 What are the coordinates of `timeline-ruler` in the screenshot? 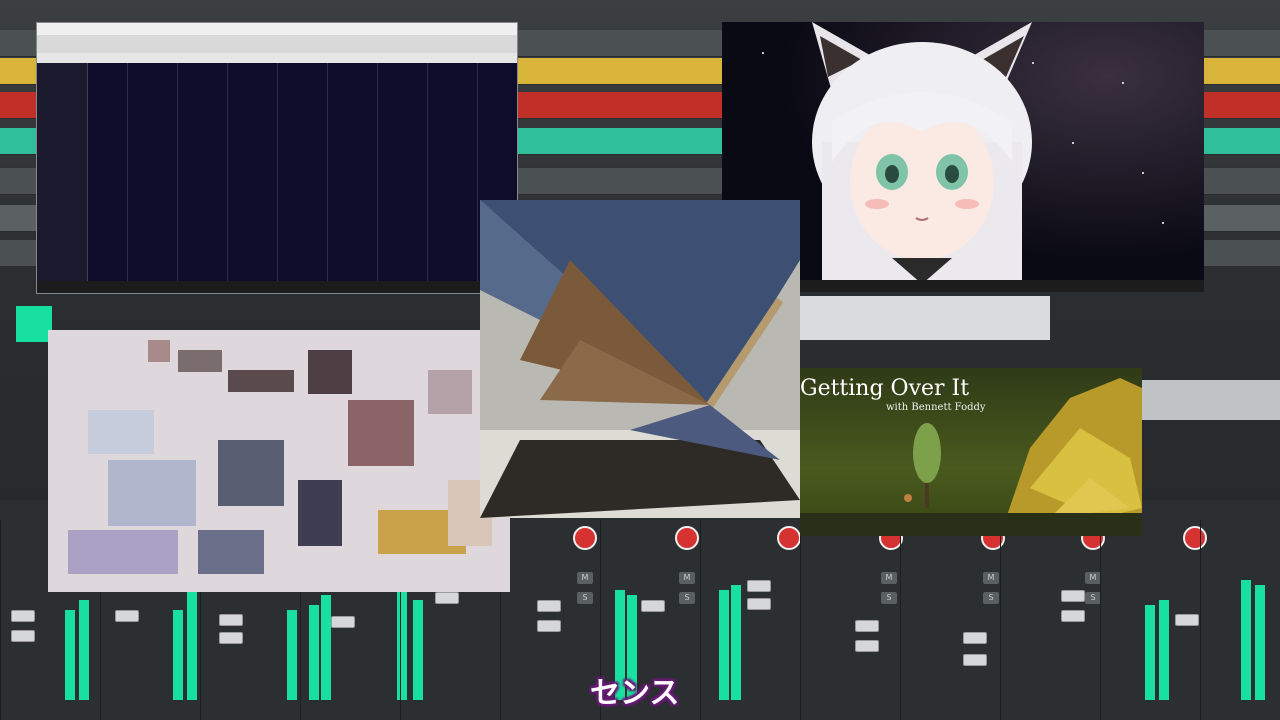 It's located at (277, 58).